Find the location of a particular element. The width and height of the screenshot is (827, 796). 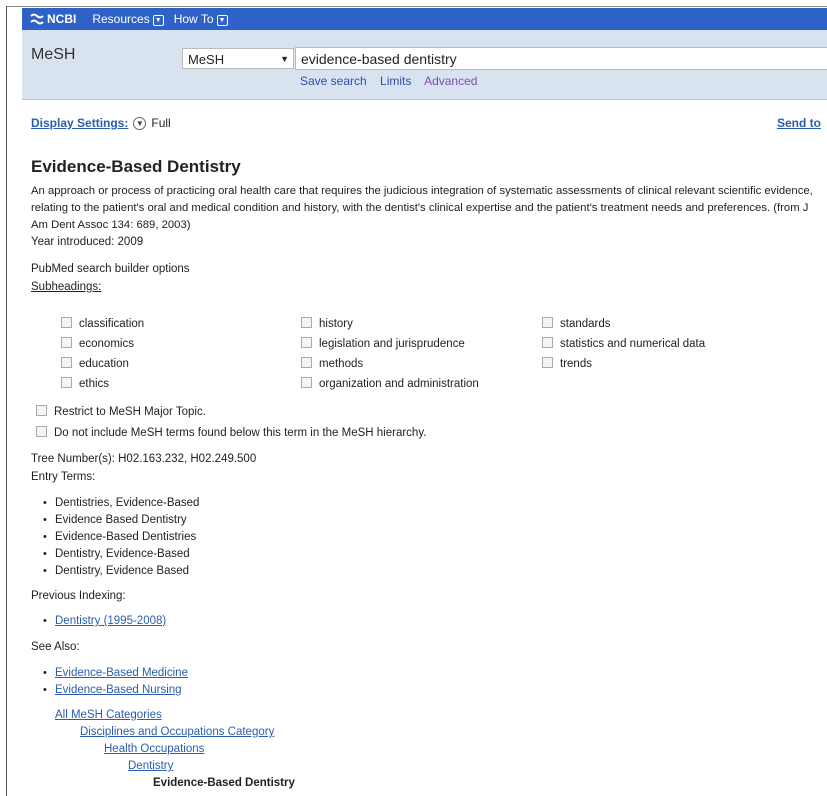

see-also-link: Evidence-Based Nursing is located at coordinates (118, 690).